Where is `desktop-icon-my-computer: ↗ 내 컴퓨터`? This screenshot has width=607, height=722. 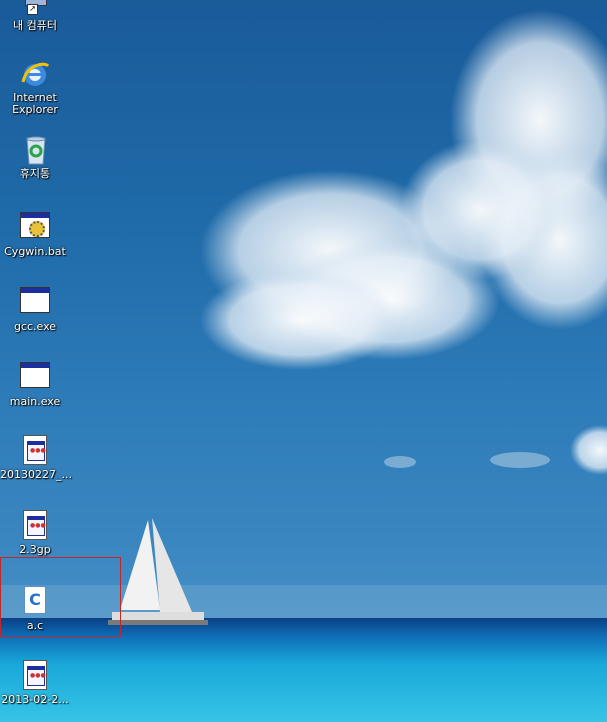
desktop-icon-my-computer: ↗ 내 컴퓨터 is located at coordinates (35, 16).